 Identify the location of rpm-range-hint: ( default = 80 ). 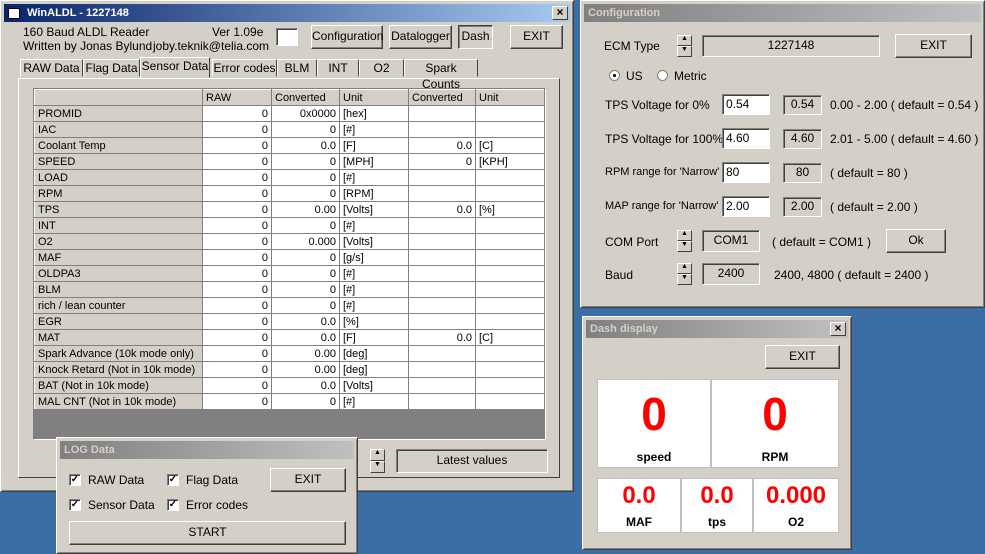
(869, 173).